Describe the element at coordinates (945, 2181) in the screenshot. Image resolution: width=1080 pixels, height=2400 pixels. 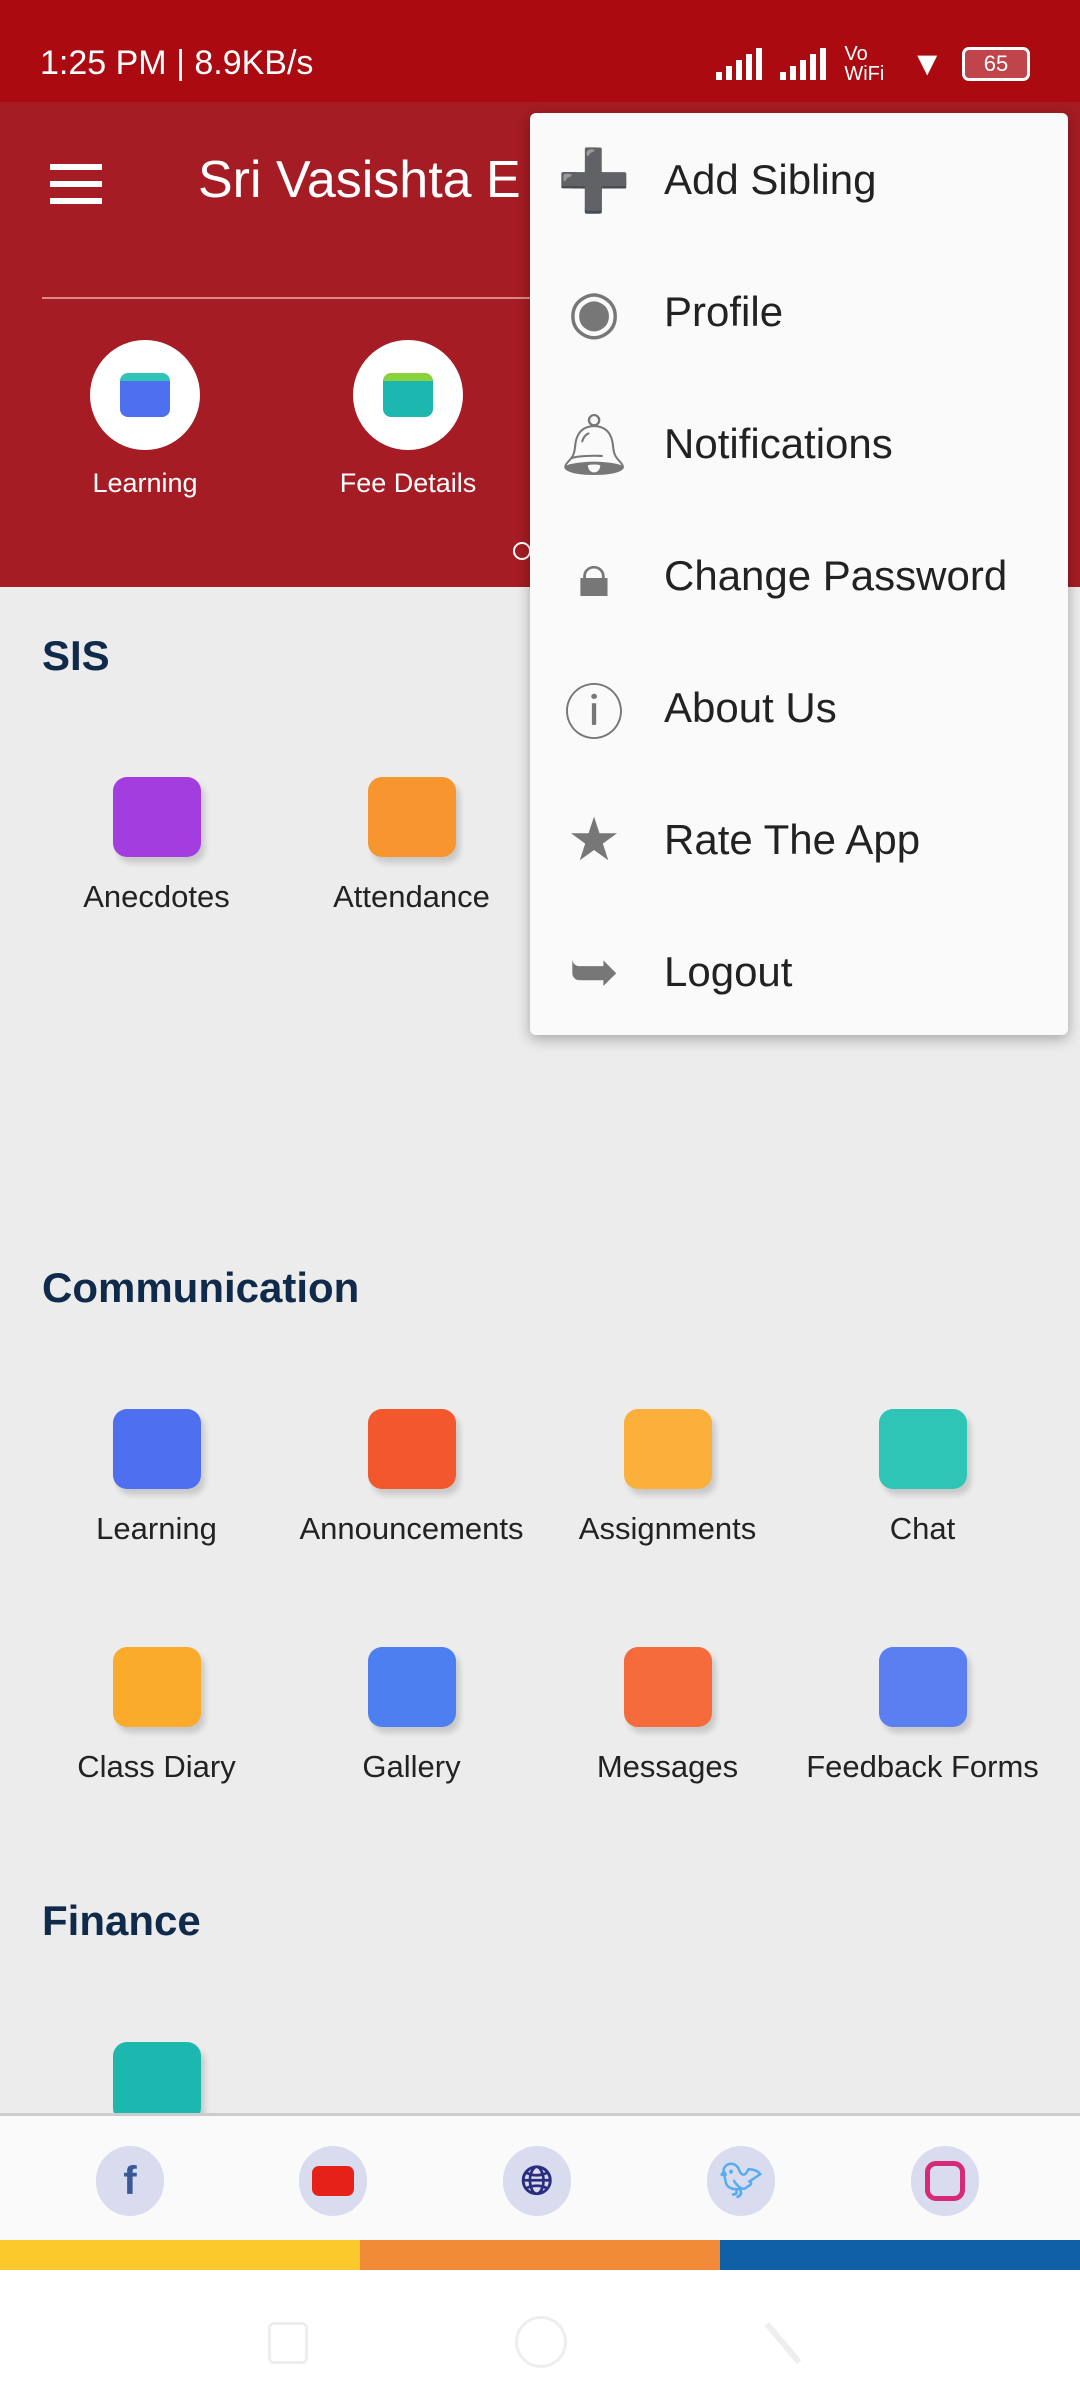
I see `instagram-icon` at that location.